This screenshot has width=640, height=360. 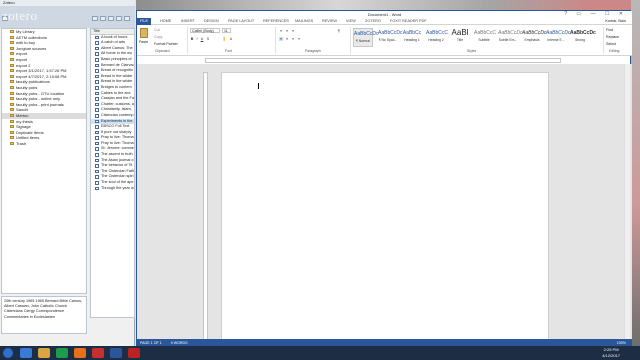 What do you see at coordinates (225, 39) in the screenshot?
I see `highlight-icon: ▍` at bounding box center [225, 39].